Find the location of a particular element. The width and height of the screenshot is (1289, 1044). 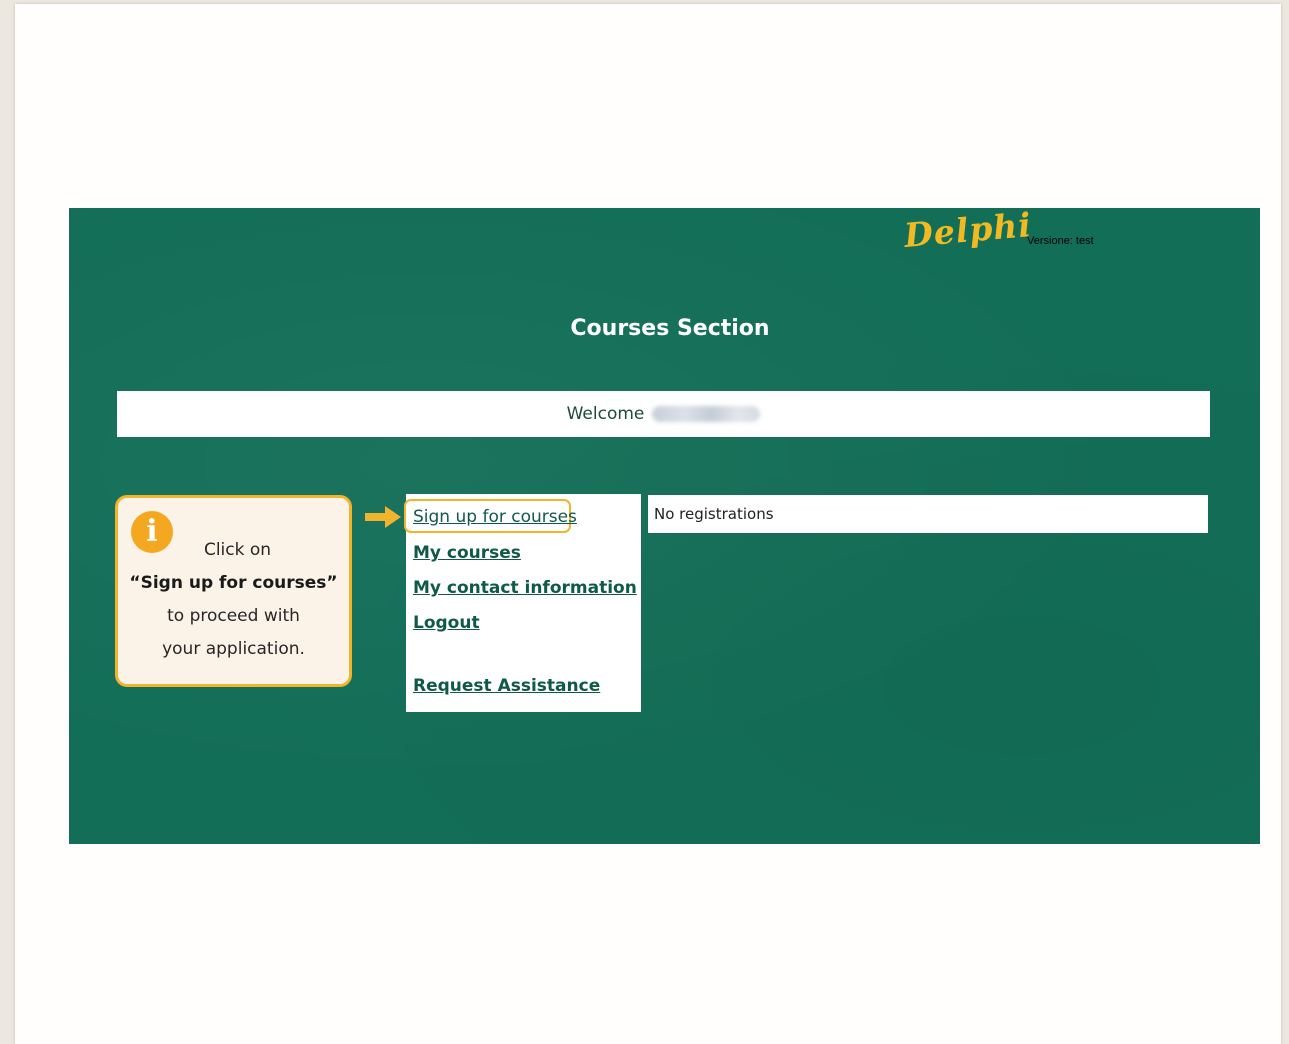

instruction-line: Click on is located at coordinates (237, 550).